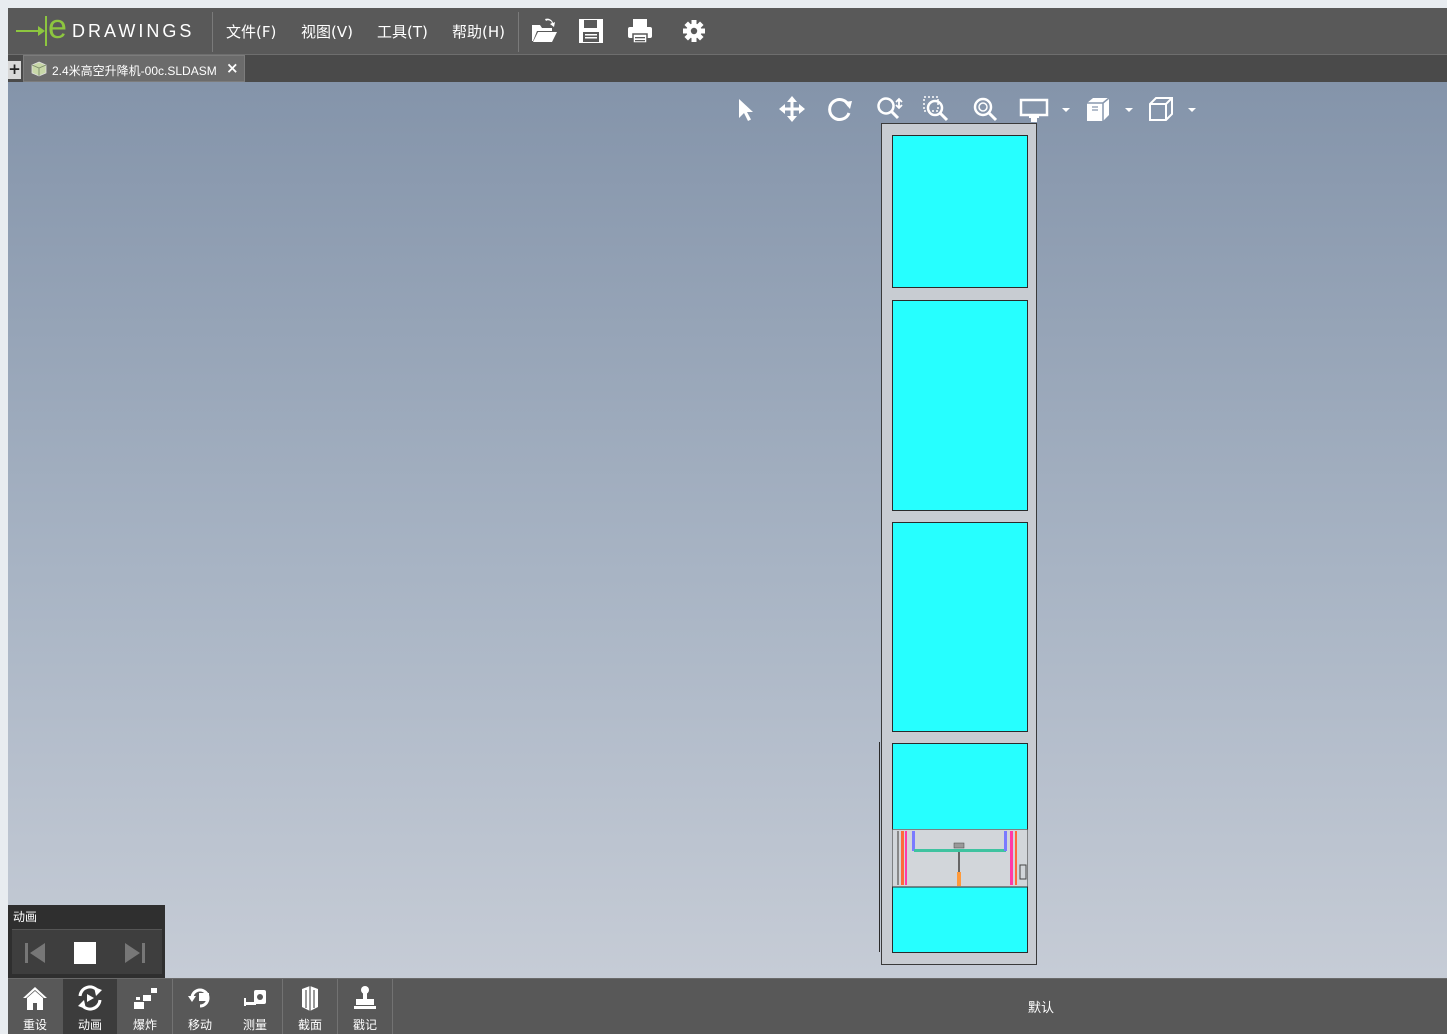 The width and height of the screenshot is (1447, 1034). What do you see at coordinates (960, 858) in the screenshot?
I see `lift-mechanism` at bounding box center [960, 858].